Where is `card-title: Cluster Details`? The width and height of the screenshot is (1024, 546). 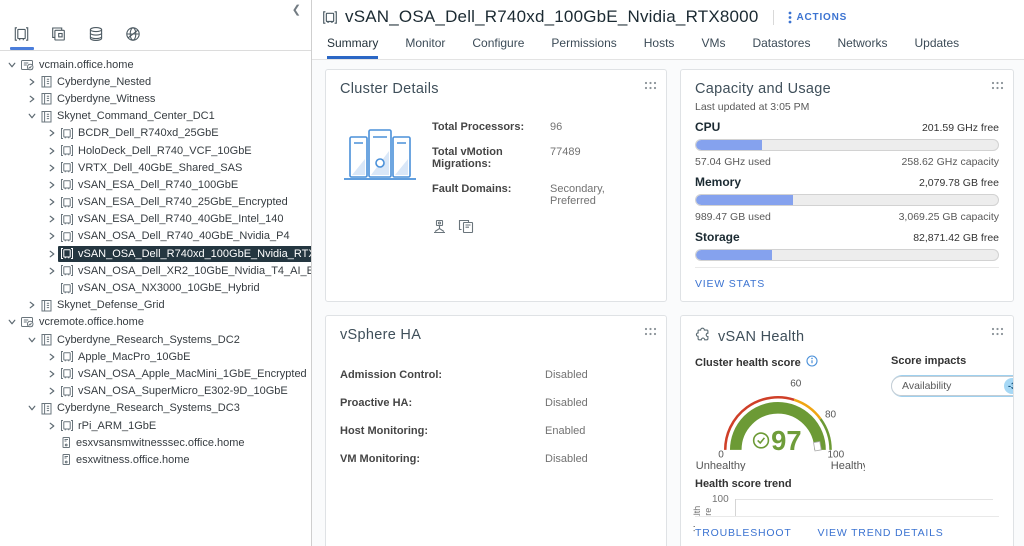 card-title: Cluster Details is located at coordinates (389, 89).